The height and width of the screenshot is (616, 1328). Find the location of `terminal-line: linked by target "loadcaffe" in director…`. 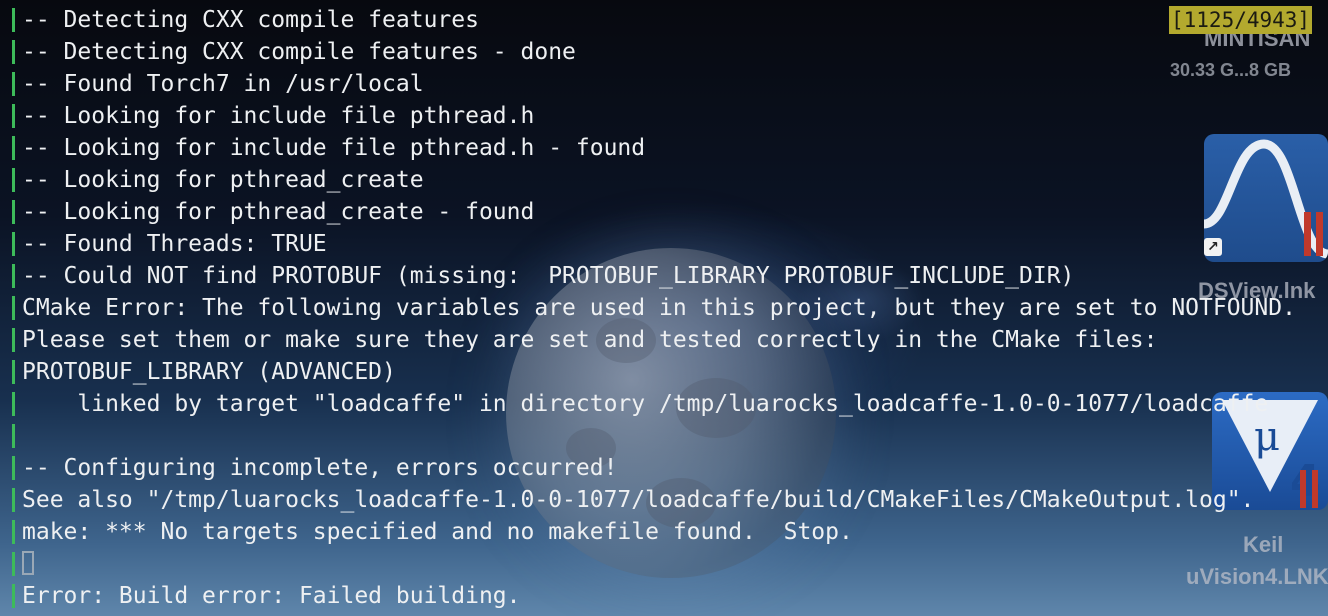

terminal-line: linked by target "loadcaffe" in director… is located at coordinates (664, 404).